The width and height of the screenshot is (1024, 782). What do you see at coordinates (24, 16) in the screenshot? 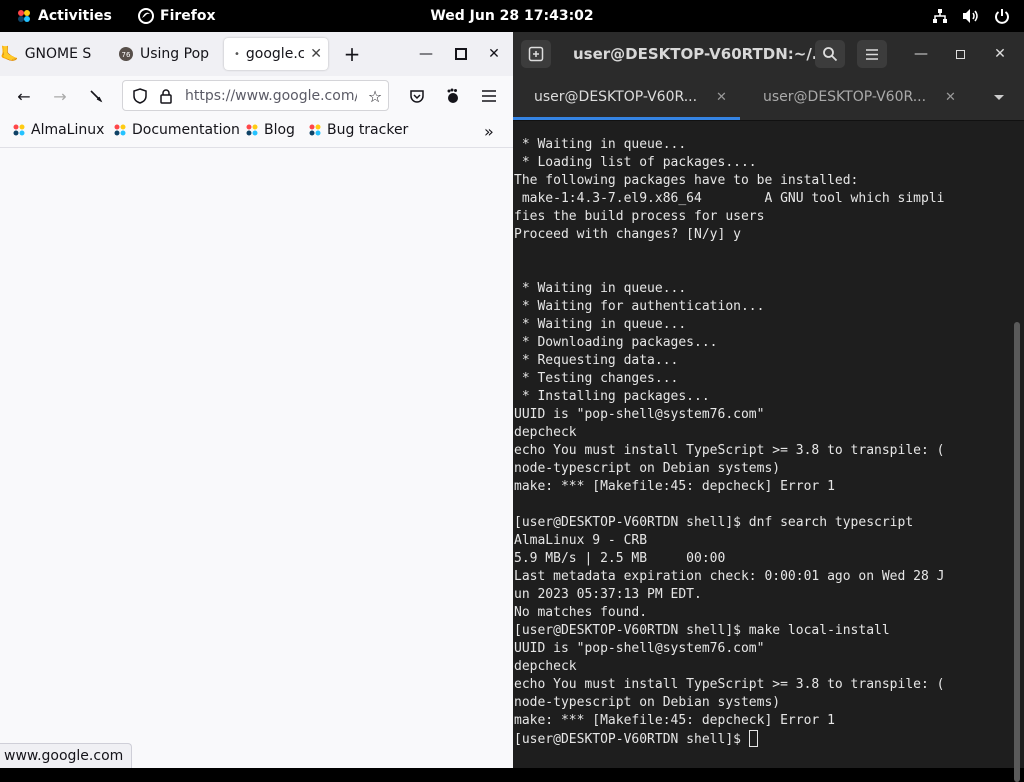
I see `almalinux-logo-icon` at bounding box center [24, 16].